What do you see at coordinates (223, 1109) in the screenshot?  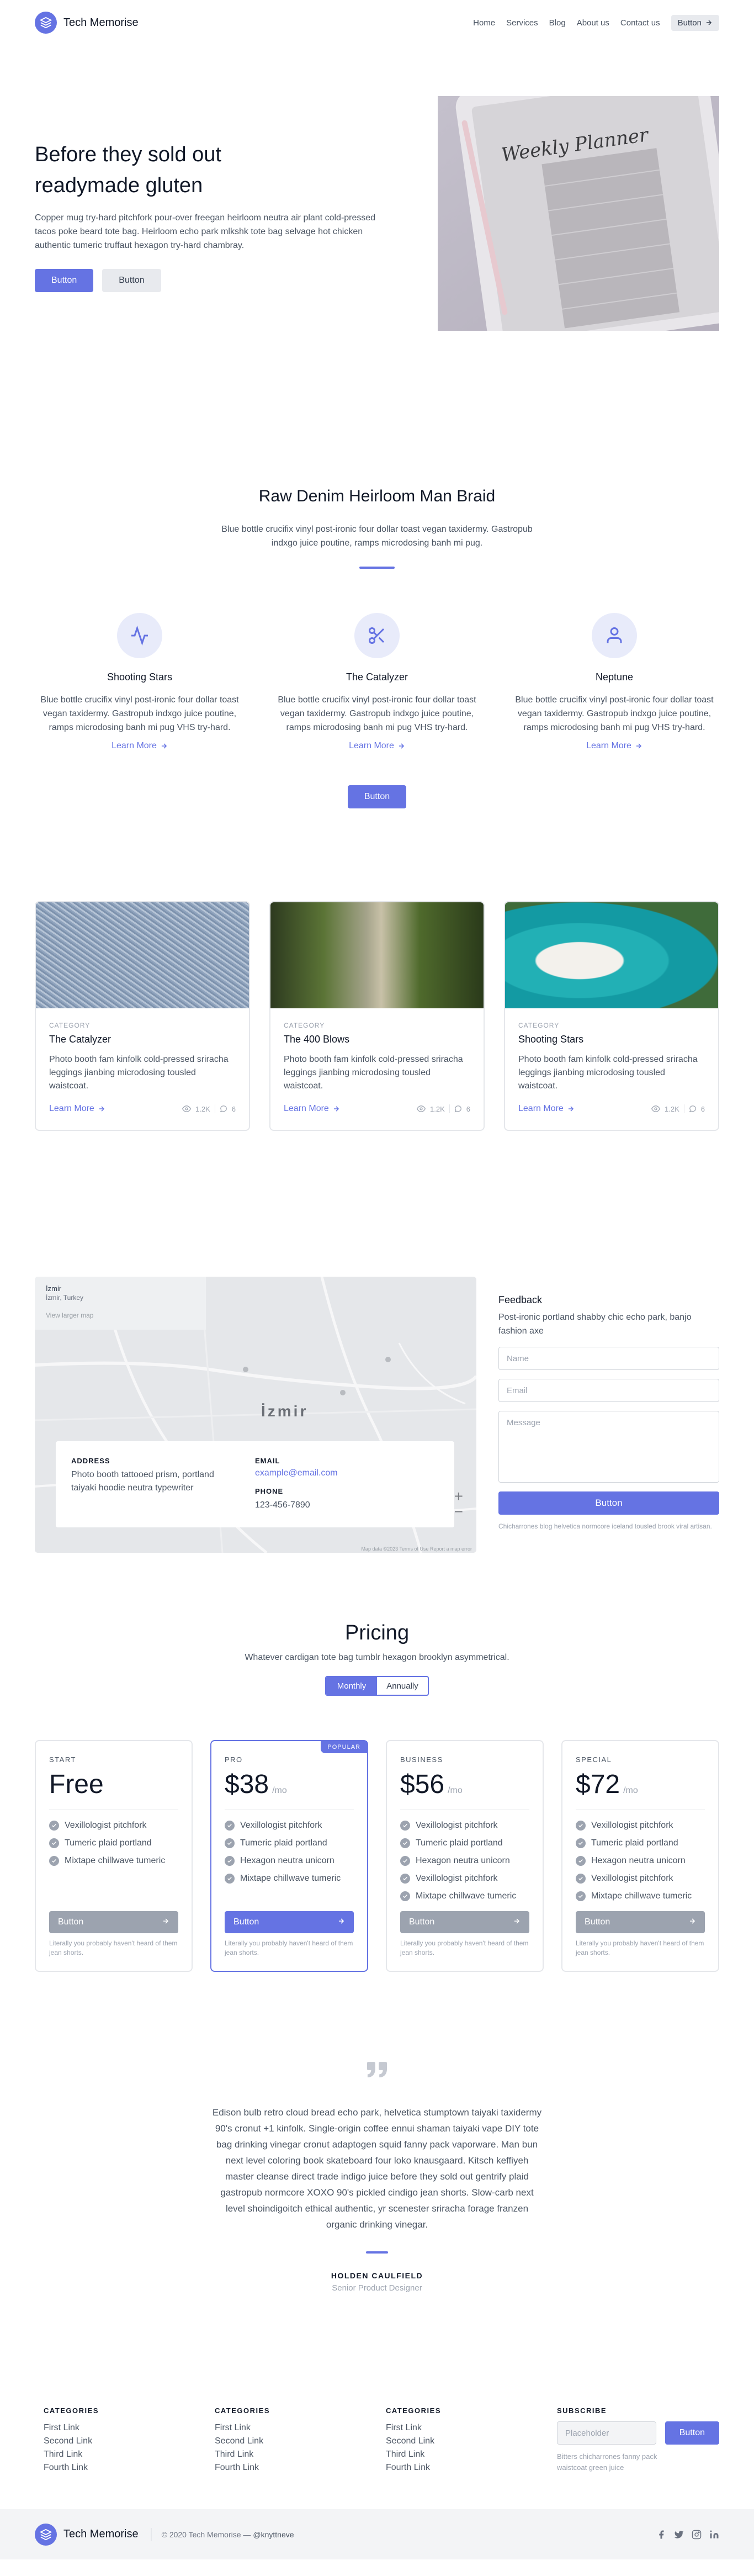 I see `comment-icon` at bounding box center [223, 1109].